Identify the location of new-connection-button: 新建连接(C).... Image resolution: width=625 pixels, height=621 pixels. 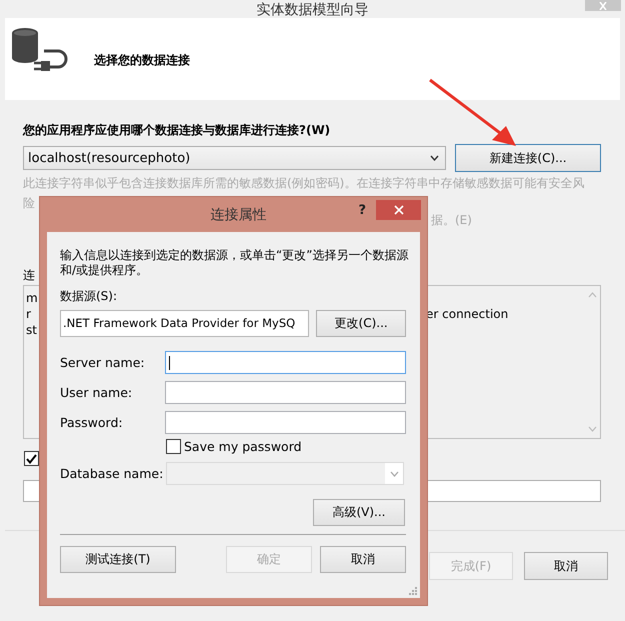
(528, 158).